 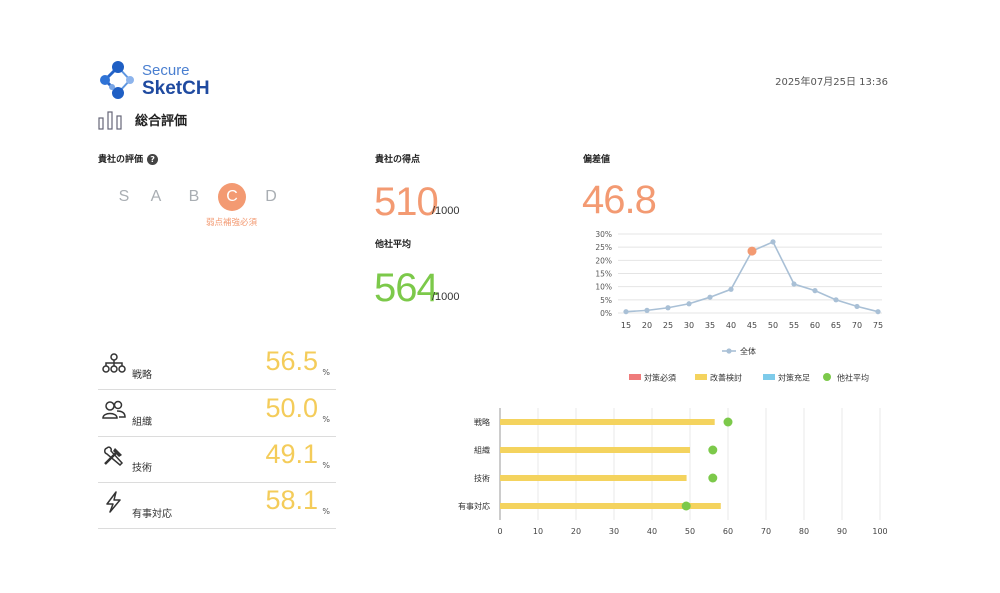 I want to click on y-tick-label: 5%, so click(x=606, y=300).